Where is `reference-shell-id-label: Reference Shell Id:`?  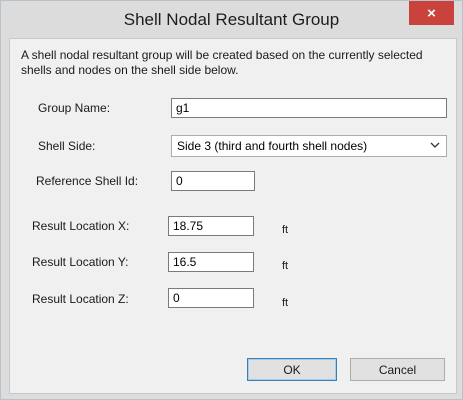
reference-shell-id-label: Reference Shell Id: is located at coordinates (87, 181).